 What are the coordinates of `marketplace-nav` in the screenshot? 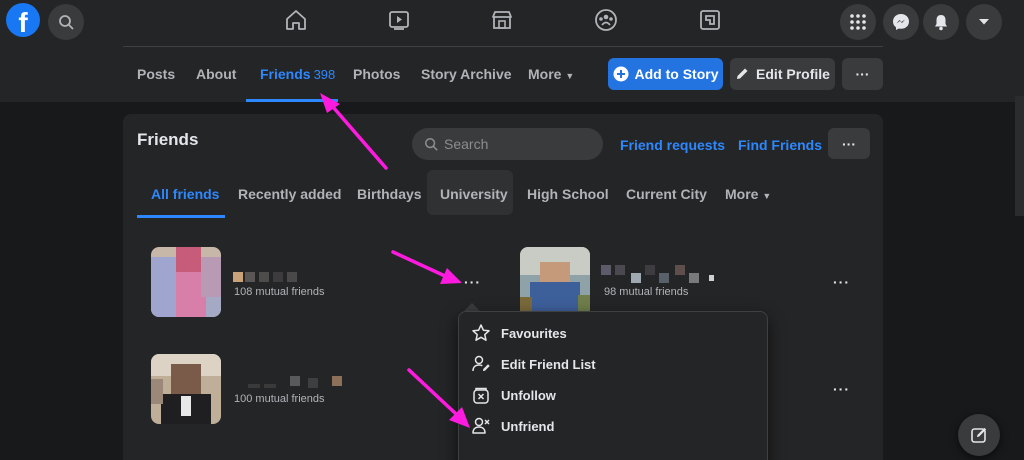 It's located at (502, 20).